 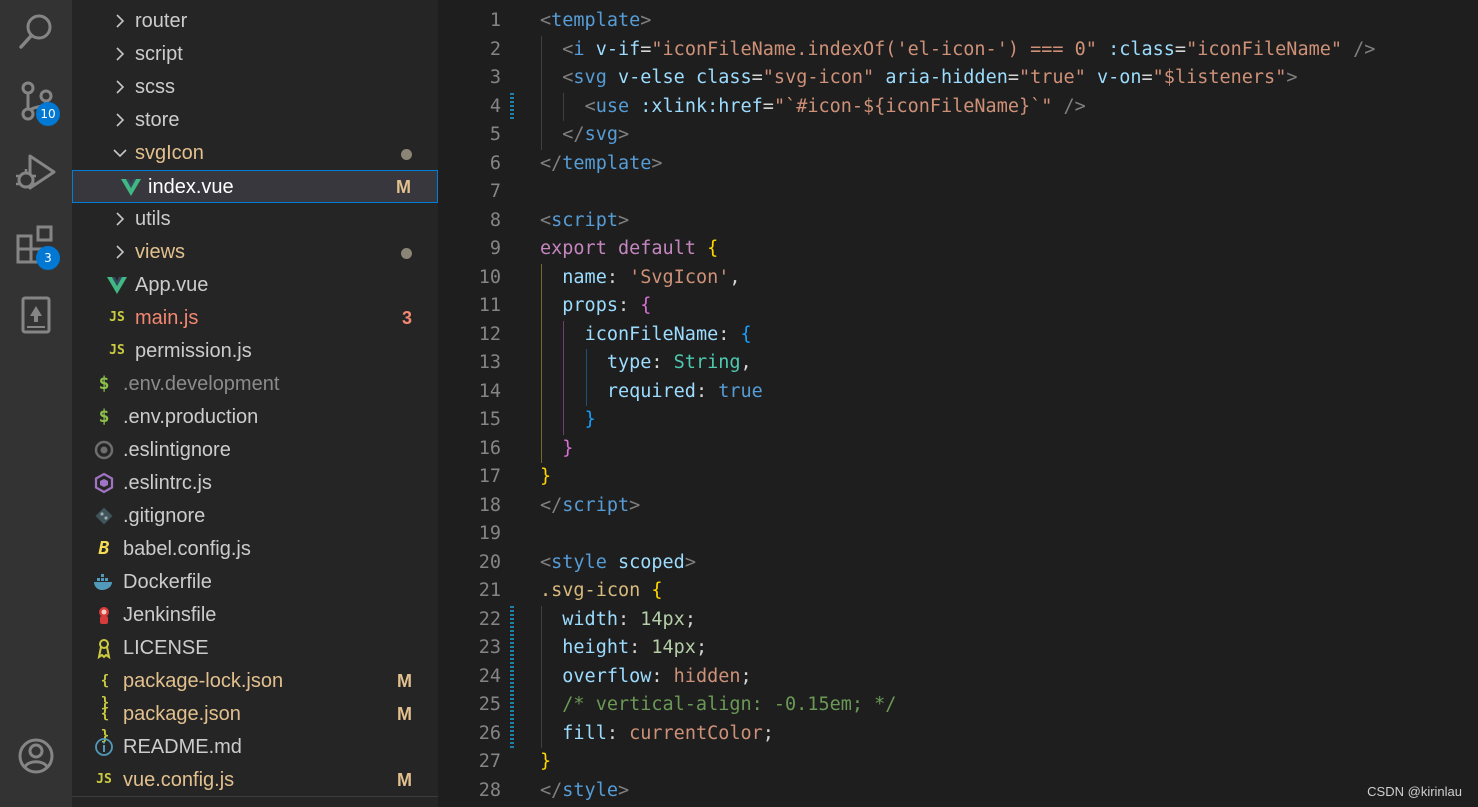 What do you see at coordinates (958, 449) in the screenshot?
I see `code-line: 16 }` at bounding box center [958, 449].